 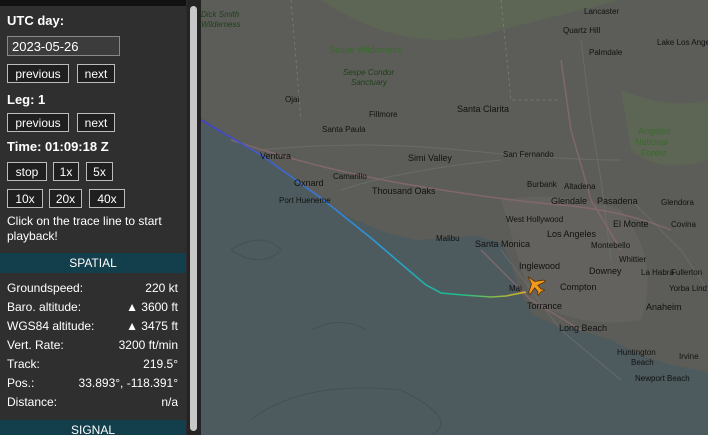 What do you see at coordinates (448, 238) in the screenshot?
I see `place-malibu: Malibu` at bounding box center [448, 238].